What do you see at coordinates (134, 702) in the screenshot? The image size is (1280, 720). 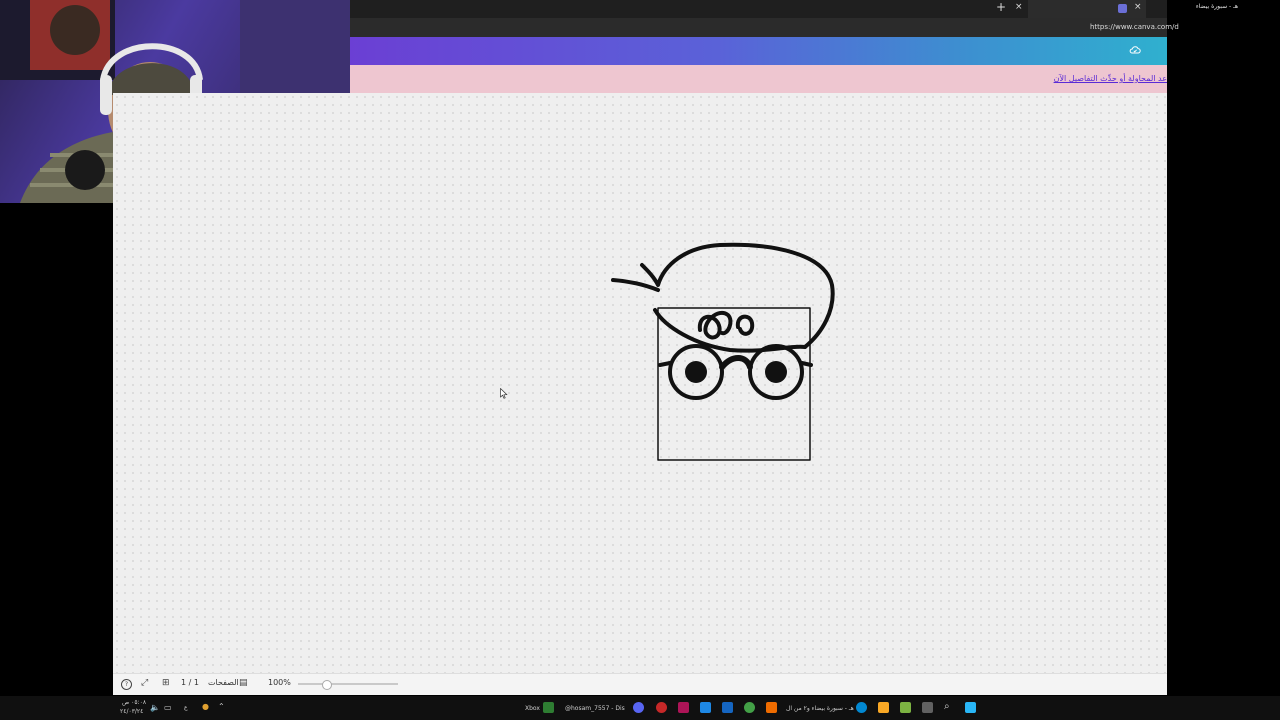 I see `clock-time: ٠٥:٠٨ ص` at bounding box center [134, 702].